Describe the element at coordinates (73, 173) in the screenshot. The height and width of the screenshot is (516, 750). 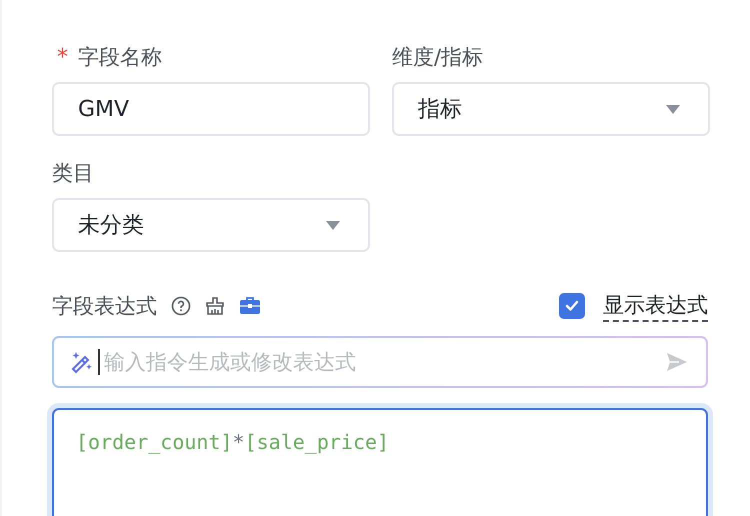
I see `field-label: 类目` at that location.